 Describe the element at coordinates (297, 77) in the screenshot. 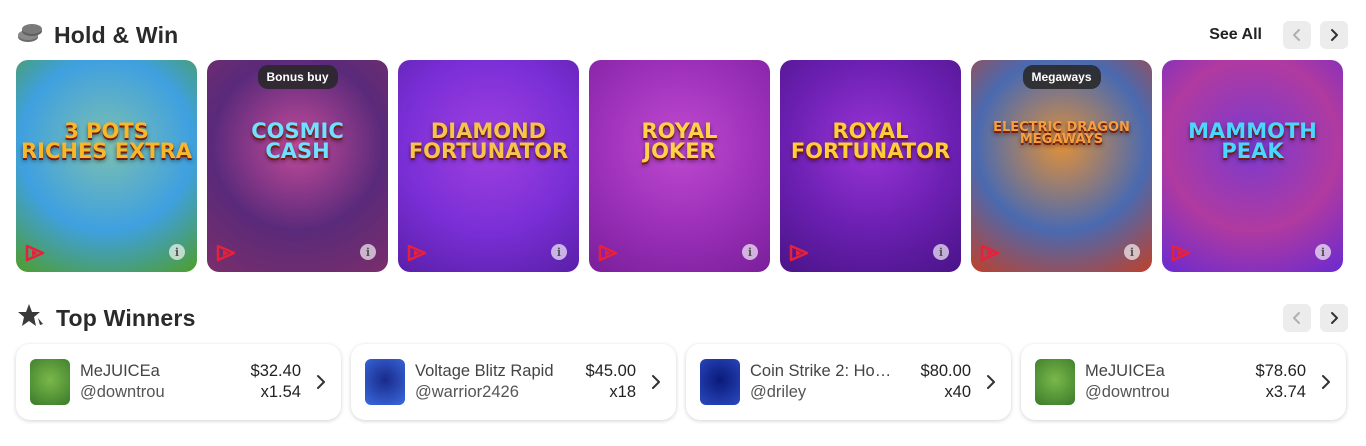

I see `game-badge: Bonus buy` at that location.